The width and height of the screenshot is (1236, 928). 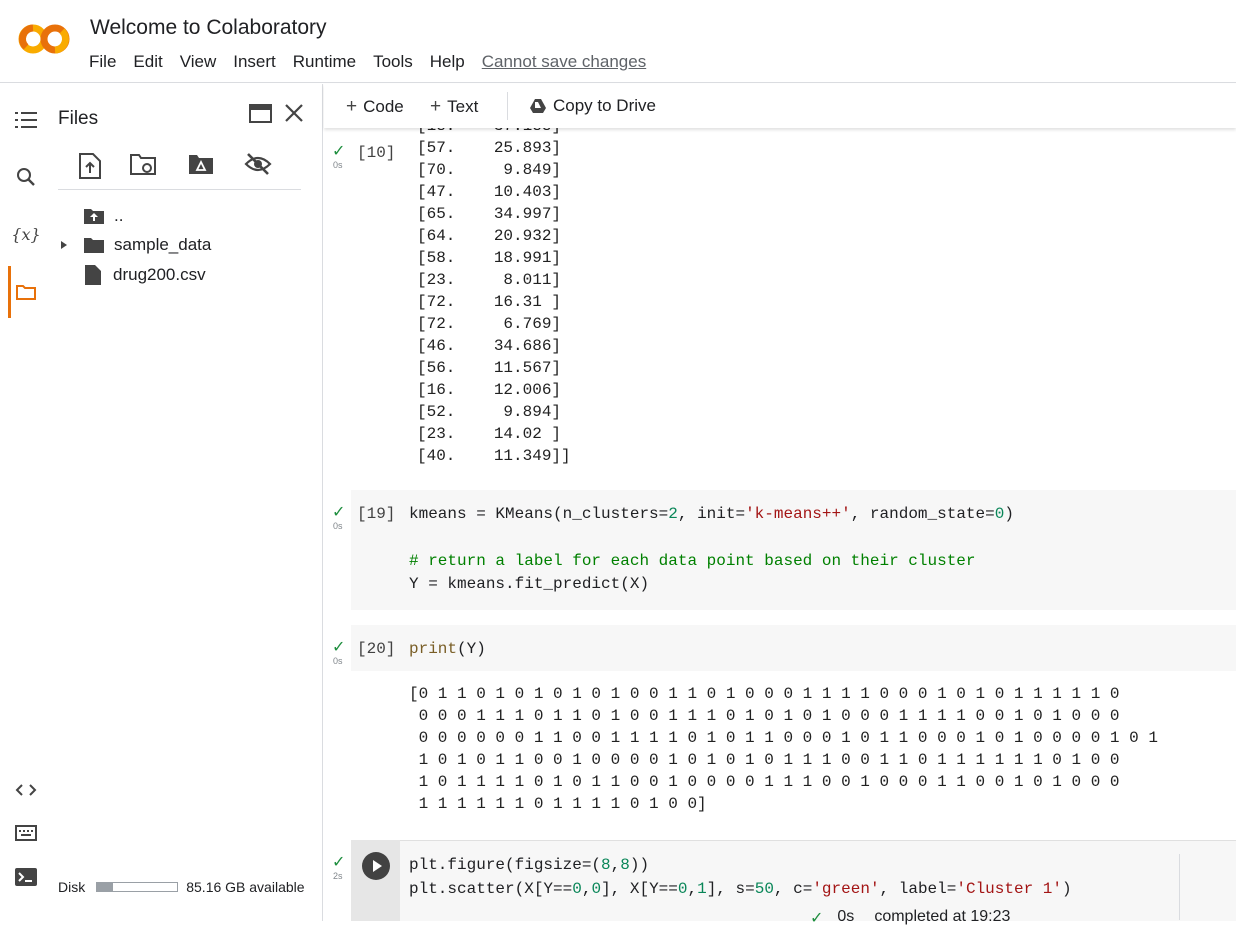 I want to click on files-panel-title: Files, so click(x=78, y=118).